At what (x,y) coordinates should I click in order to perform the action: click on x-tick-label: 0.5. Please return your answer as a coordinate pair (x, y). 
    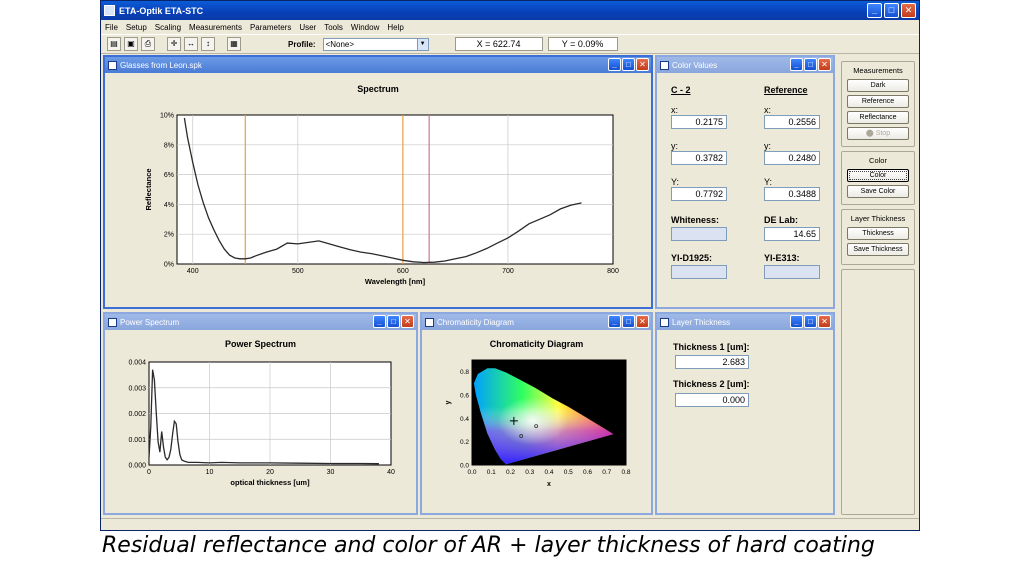
    Looking at the image, I should click on (568, 472).